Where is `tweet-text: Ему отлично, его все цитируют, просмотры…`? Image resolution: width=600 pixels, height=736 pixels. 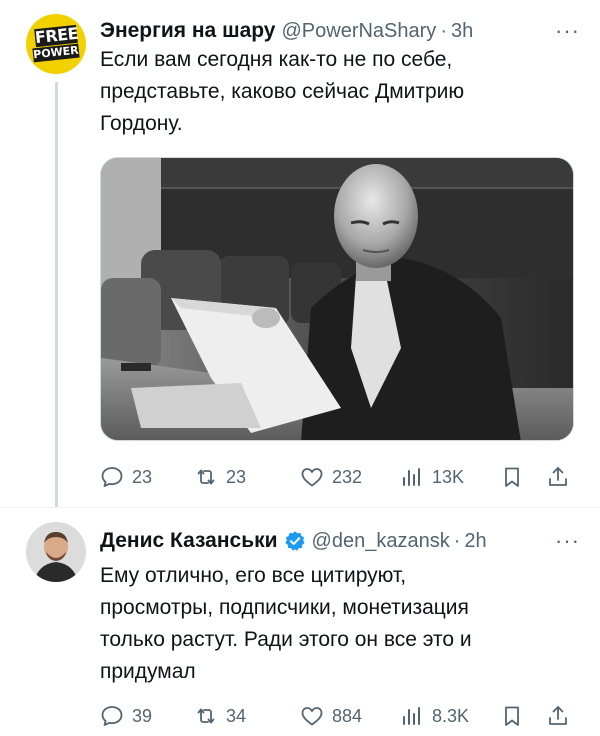
tweet-text: Ему отлично, его все цитируют, просмотры… is located at coordinates (330, 624).